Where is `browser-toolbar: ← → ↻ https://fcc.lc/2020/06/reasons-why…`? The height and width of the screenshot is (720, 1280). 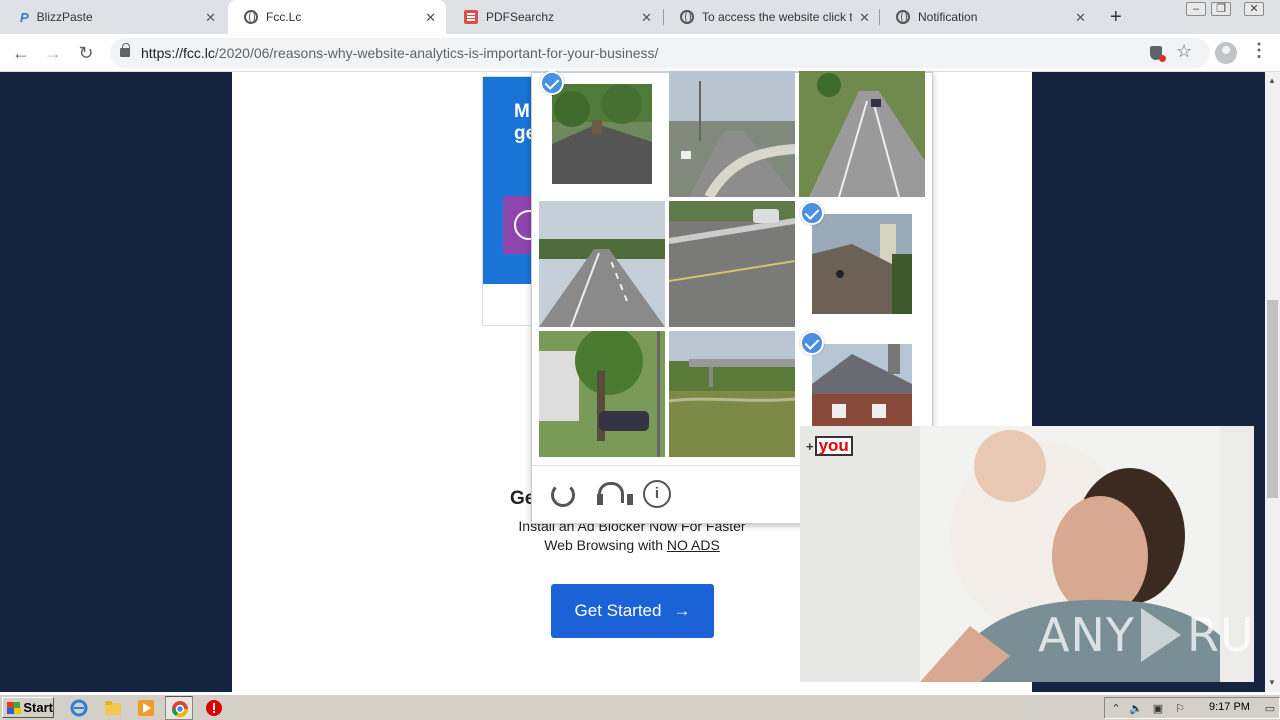 browser-toolbar: ← → ↻ https://fcc.lc/2020/06/reasons-why… is located at coordinates (640, 53).